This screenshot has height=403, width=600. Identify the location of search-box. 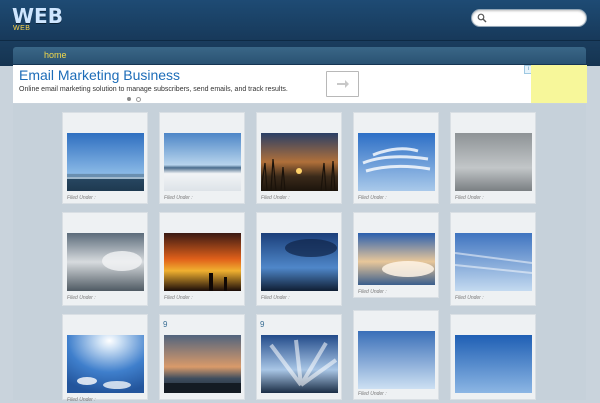
(529, 18).